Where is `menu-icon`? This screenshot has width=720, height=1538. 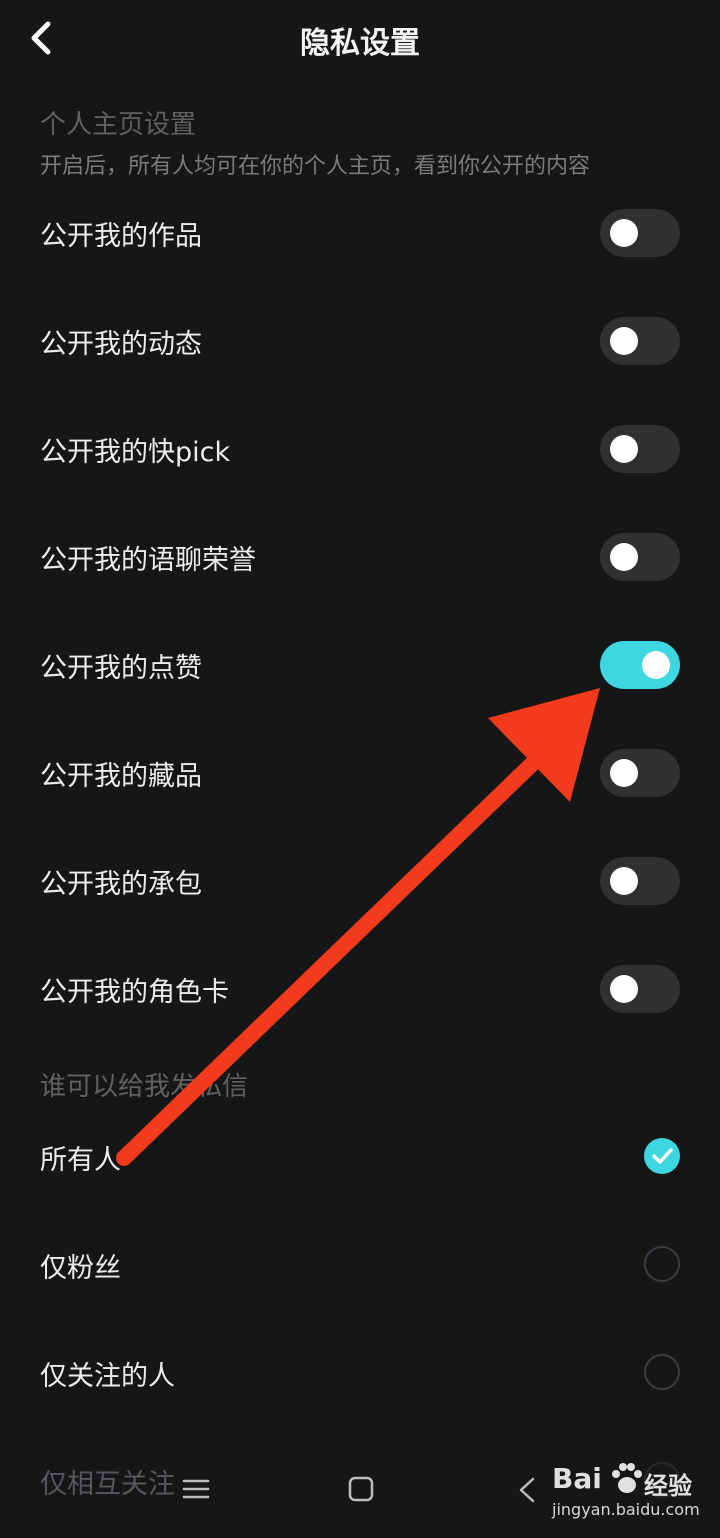
menu-icon is located at coordinates (196, 1489).